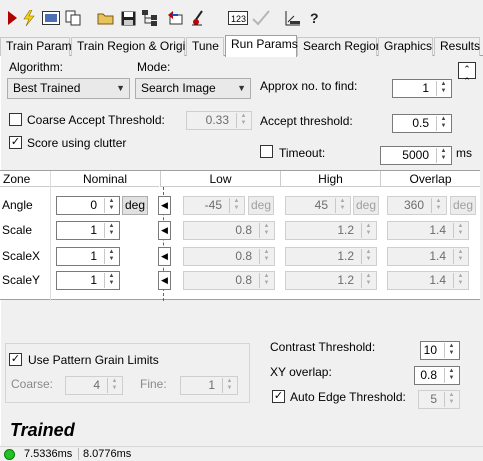 The height and width of the screenshot is (461, 483). I want to click on tab-graphics: Graphics, so click(405, 46).